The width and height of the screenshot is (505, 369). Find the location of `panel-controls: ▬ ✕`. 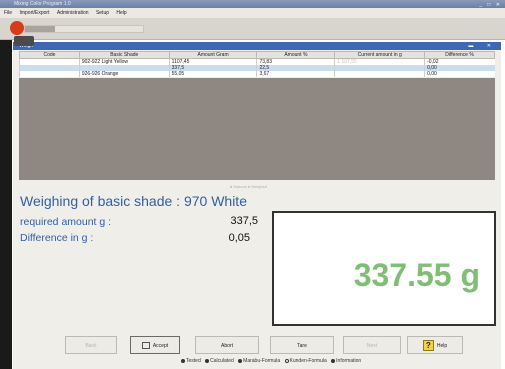

panel-controls: ▬ ✕ is located at coordinates (482, 46).